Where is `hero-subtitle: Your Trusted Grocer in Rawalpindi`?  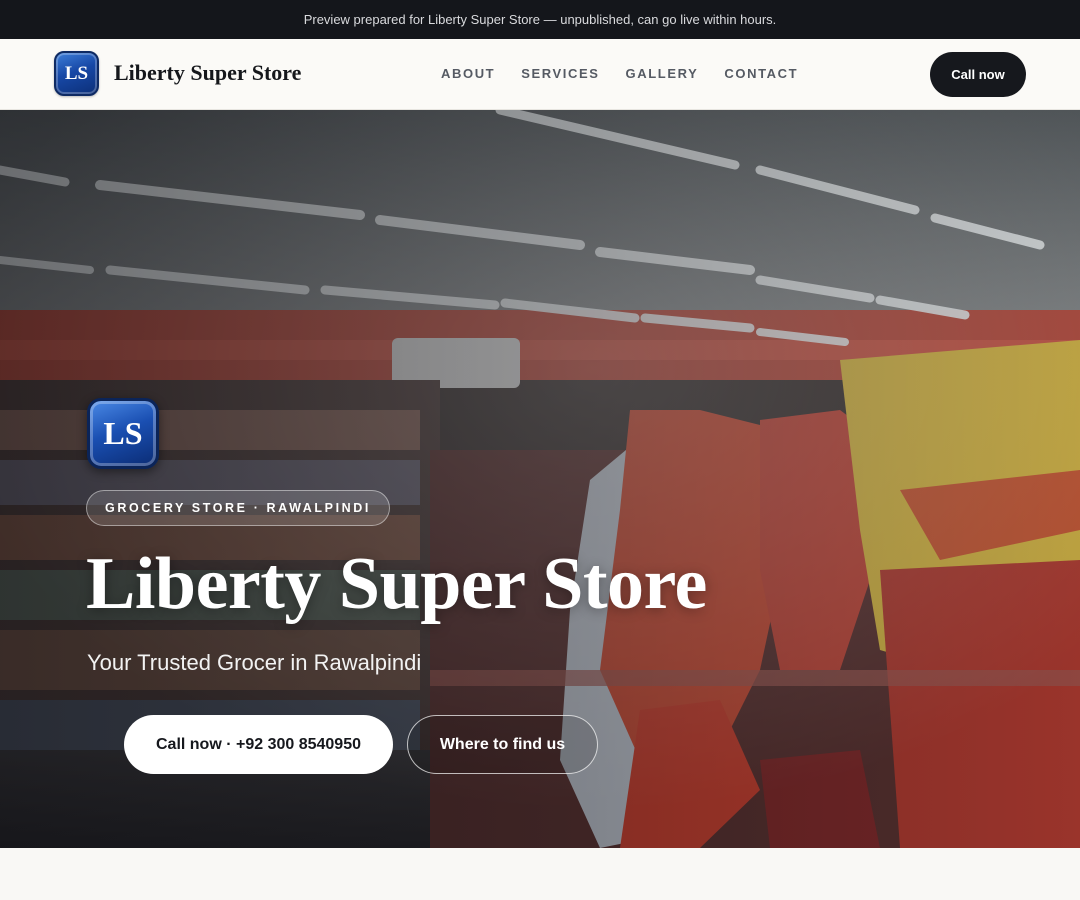 hero-subtitle: Your Trusted Grocer in Rawalpindi is located at coordinates (254, 662).